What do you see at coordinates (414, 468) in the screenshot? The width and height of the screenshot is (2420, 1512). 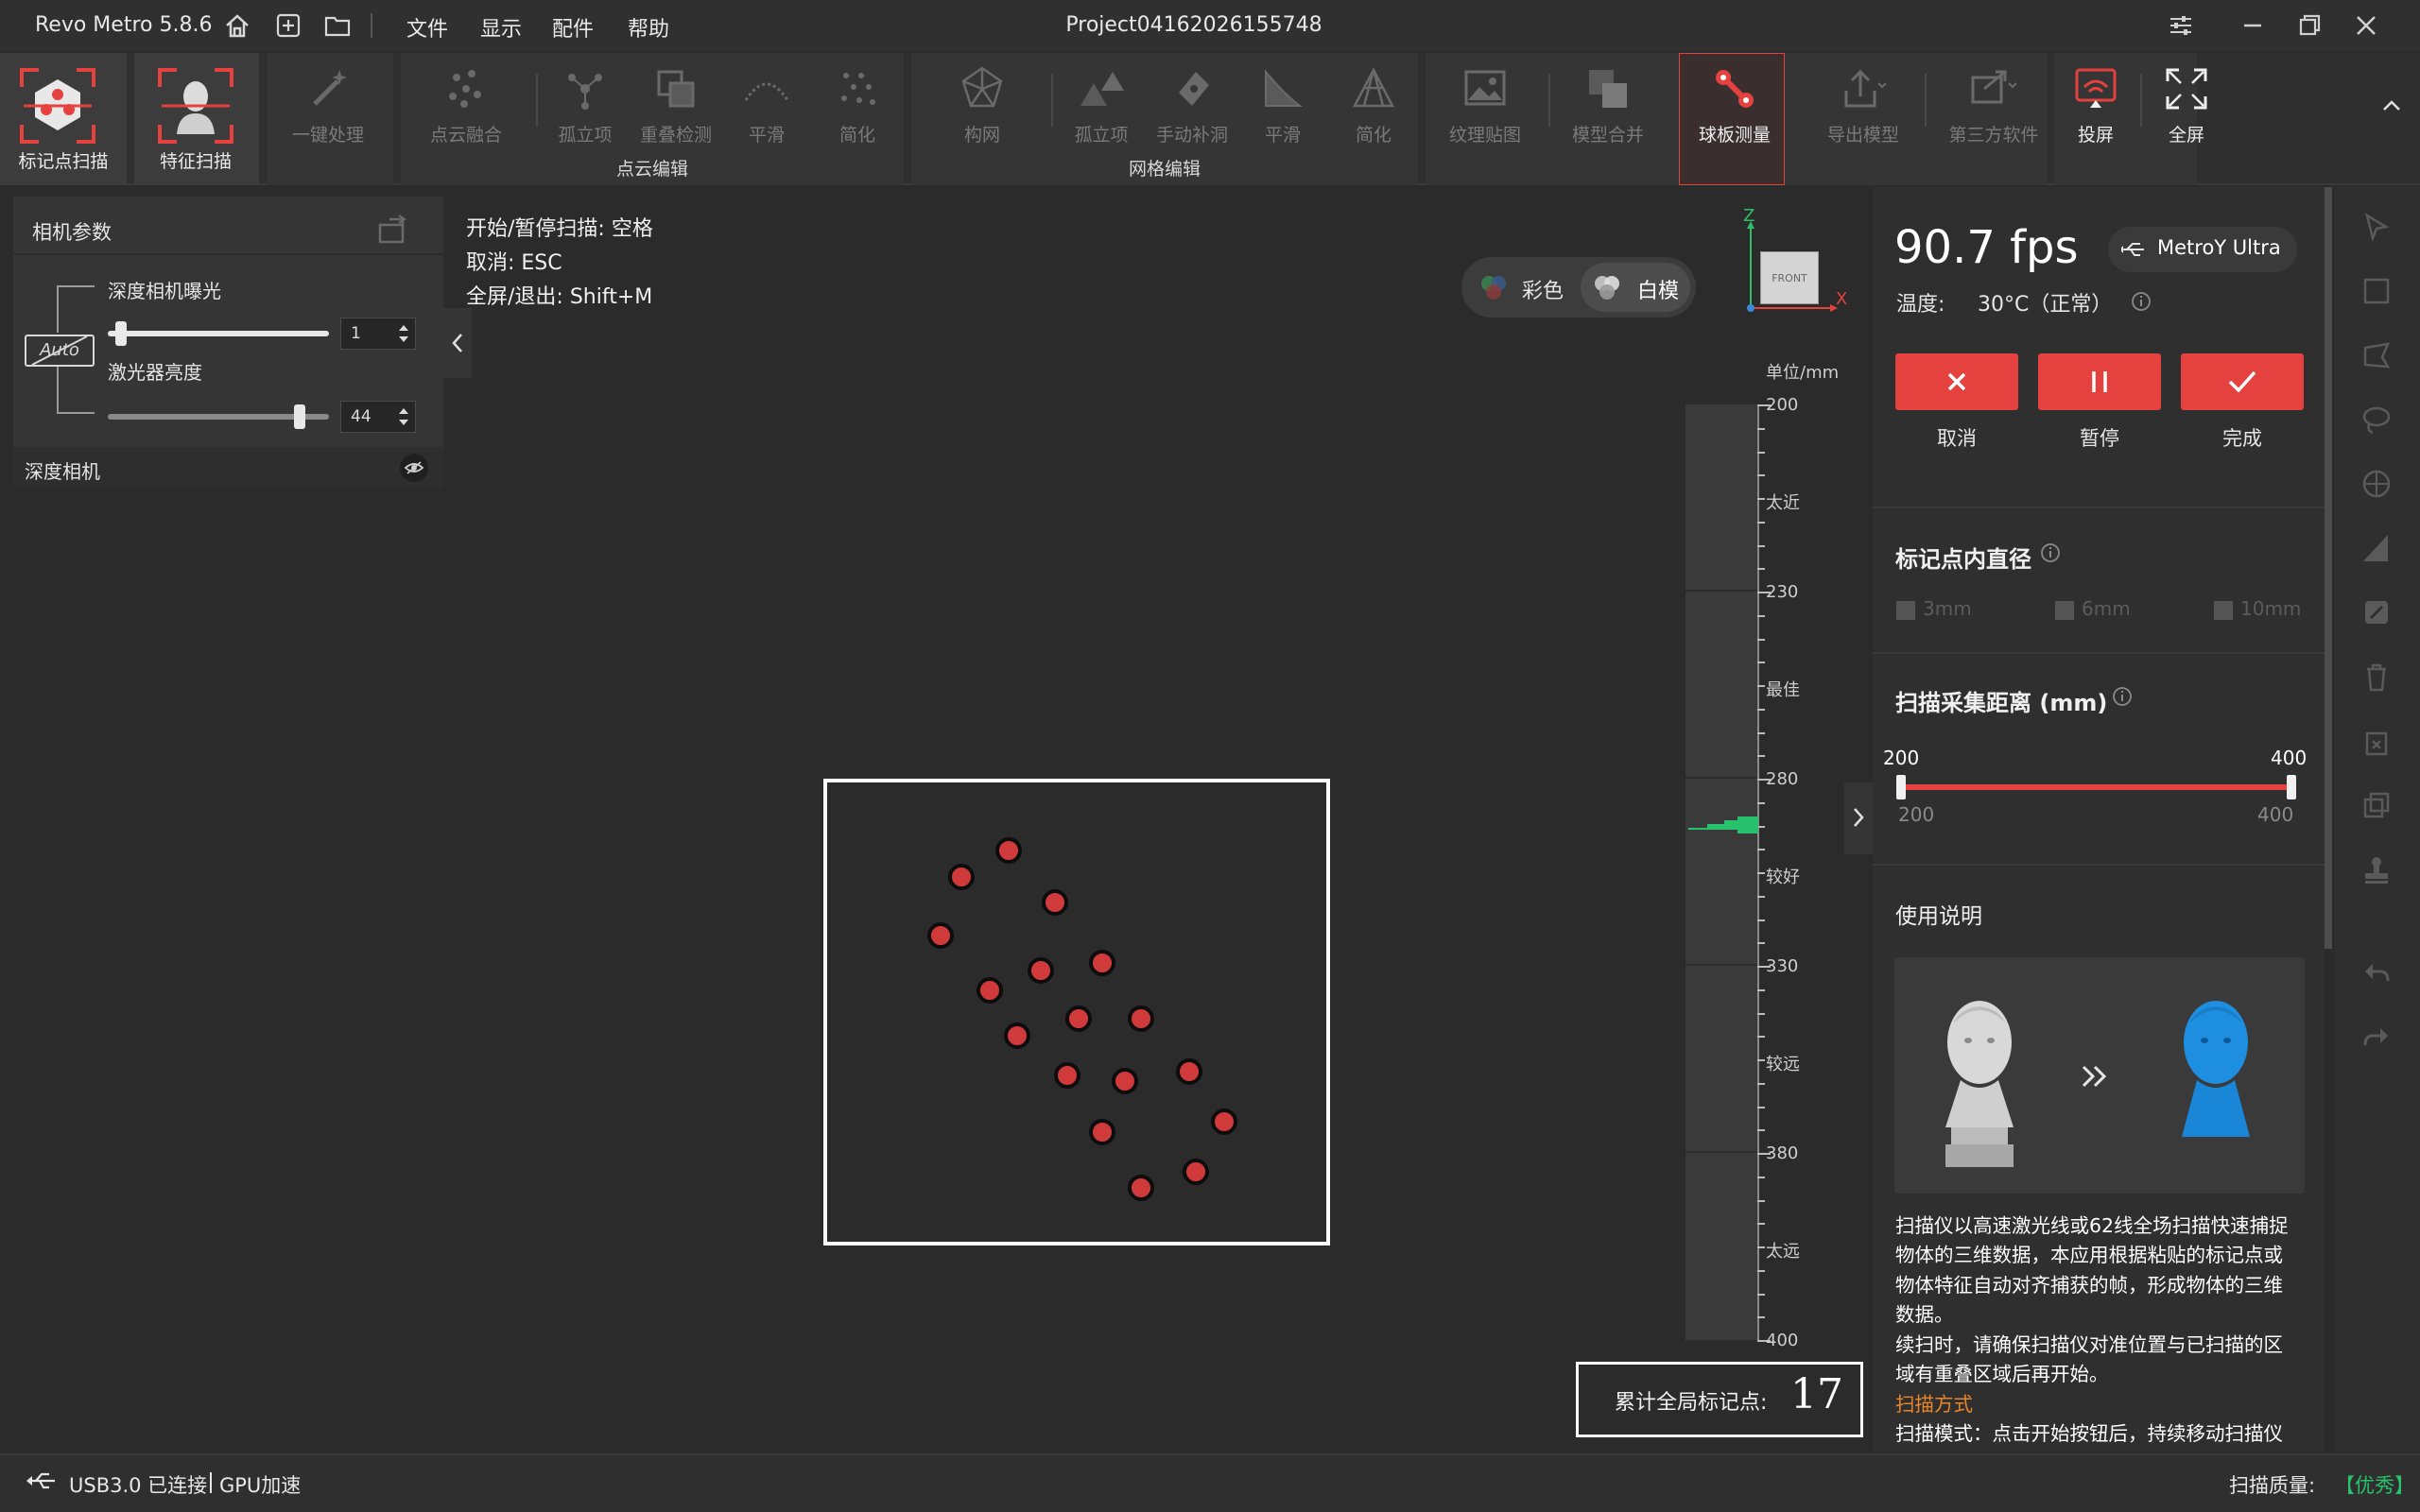 I see `eye-icon` at bounding box center [414, 468].